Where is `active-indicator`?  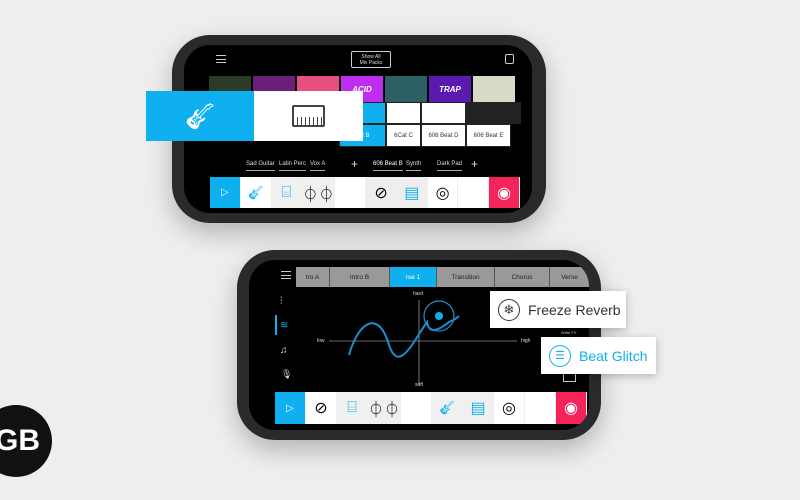 active-indicator is located at coordinates (276, 325).